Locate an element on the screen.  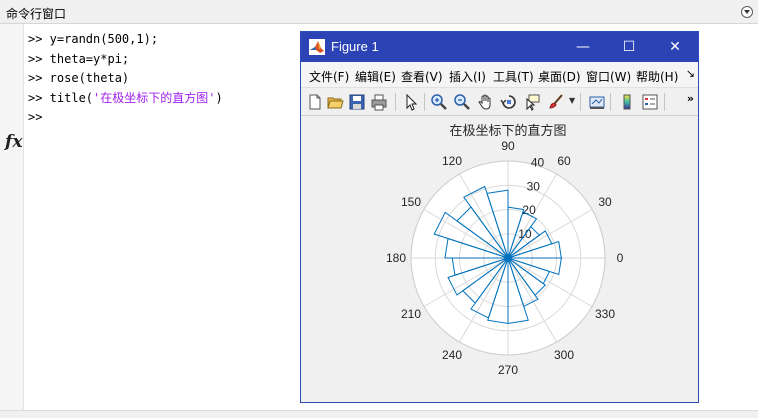
angle-tick-label: 120 is located at coordinates (452, 161).